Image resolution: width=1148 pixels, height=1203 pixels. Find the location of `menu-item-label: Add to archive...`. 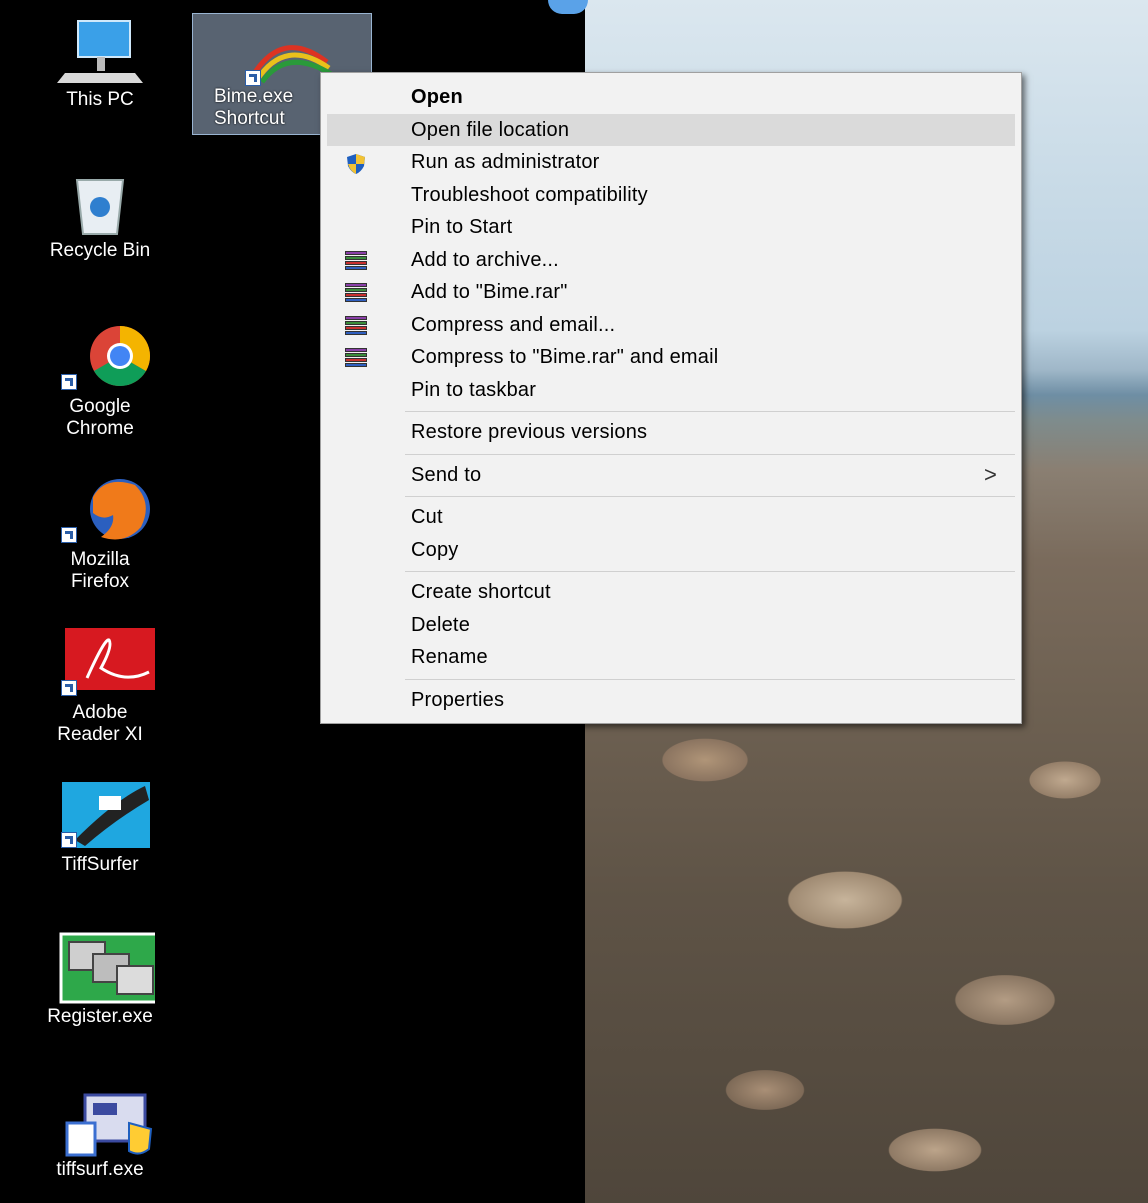

menu-item-label: Add to archive... is located at coordinates (485, 259).